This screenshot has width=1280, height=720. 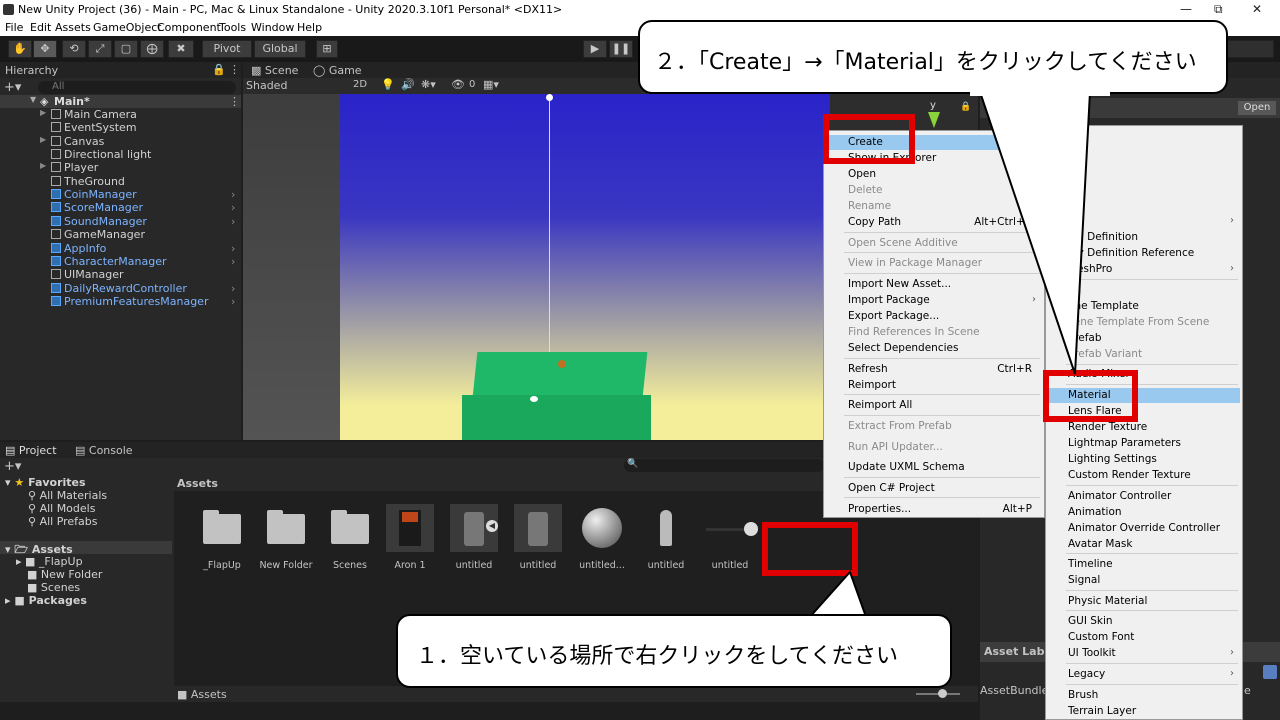 I want to click on effects-toggle-icon: ❋▾, so click(x=428, y=84).